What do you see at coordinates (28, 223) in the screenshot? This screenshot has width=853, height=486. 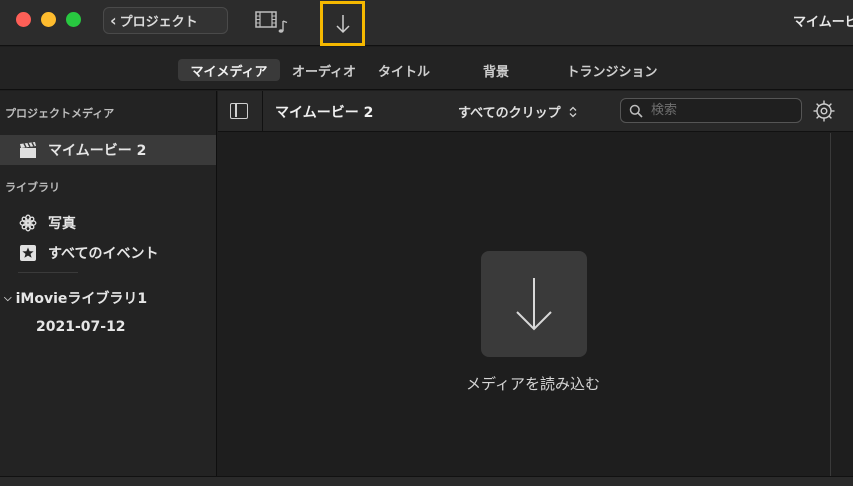 I see `photos-flower-icon` at bounding box center [28, 223].